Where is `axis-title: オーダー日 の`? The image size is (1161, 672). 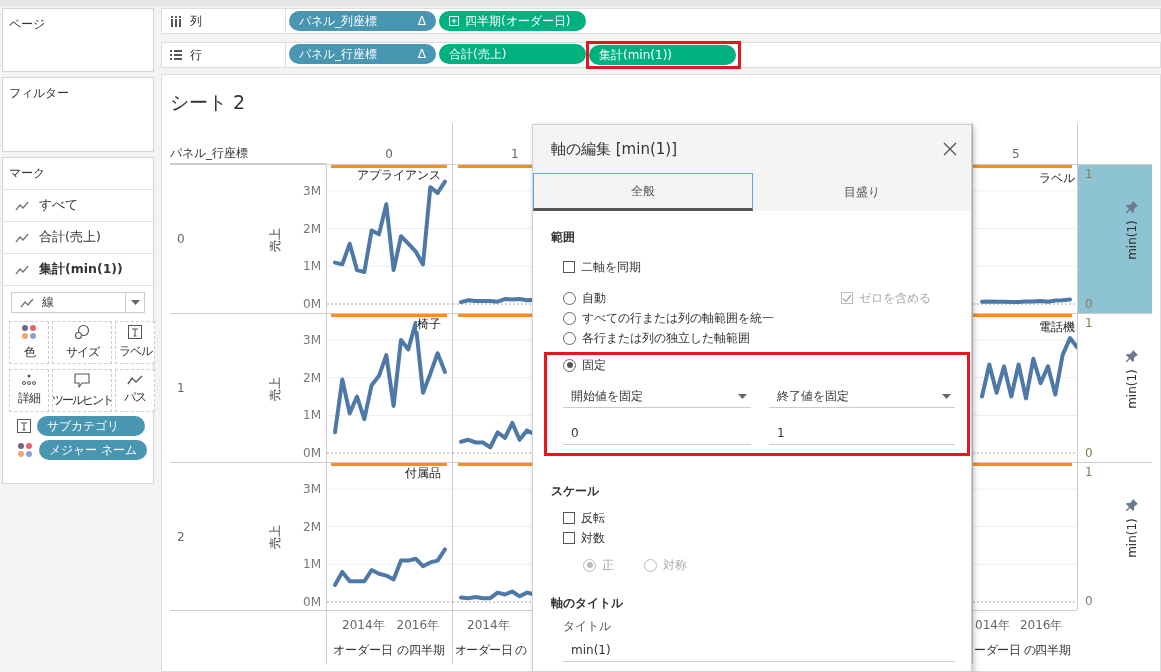
axis-title: オーダー日 の is located at coordinates (491, 650).